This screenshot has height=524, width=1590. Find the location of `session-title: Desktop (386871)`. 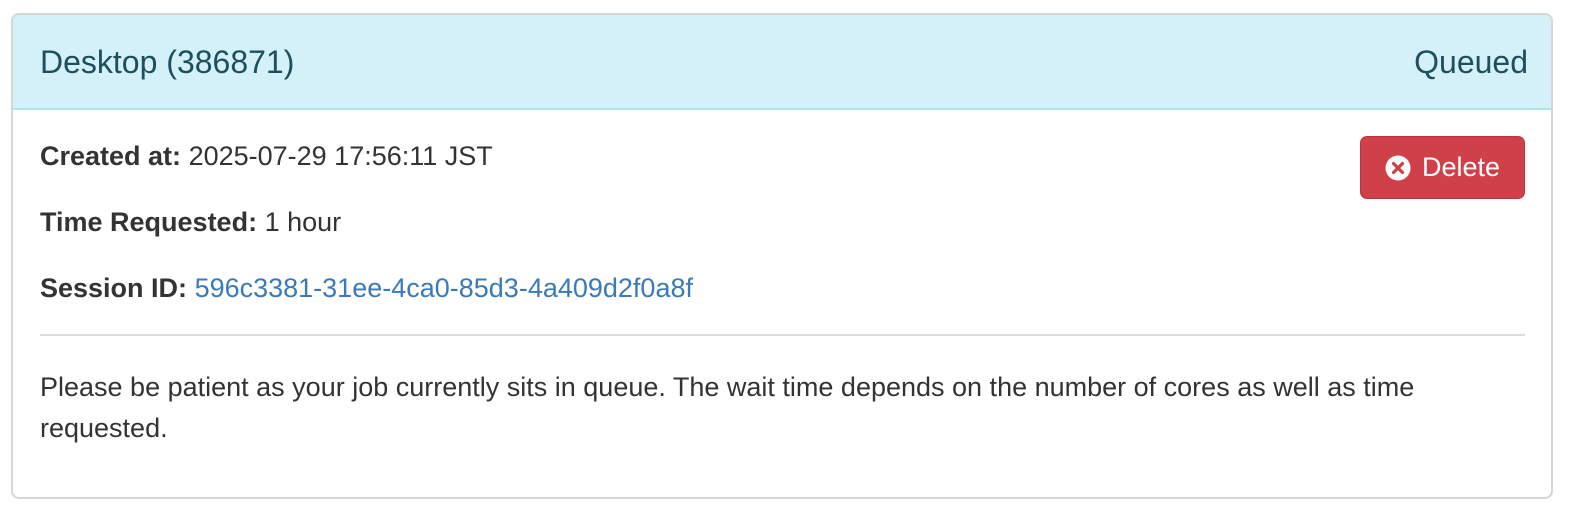

session-title: Desktop (386871) is located at coordinates (167, 61).